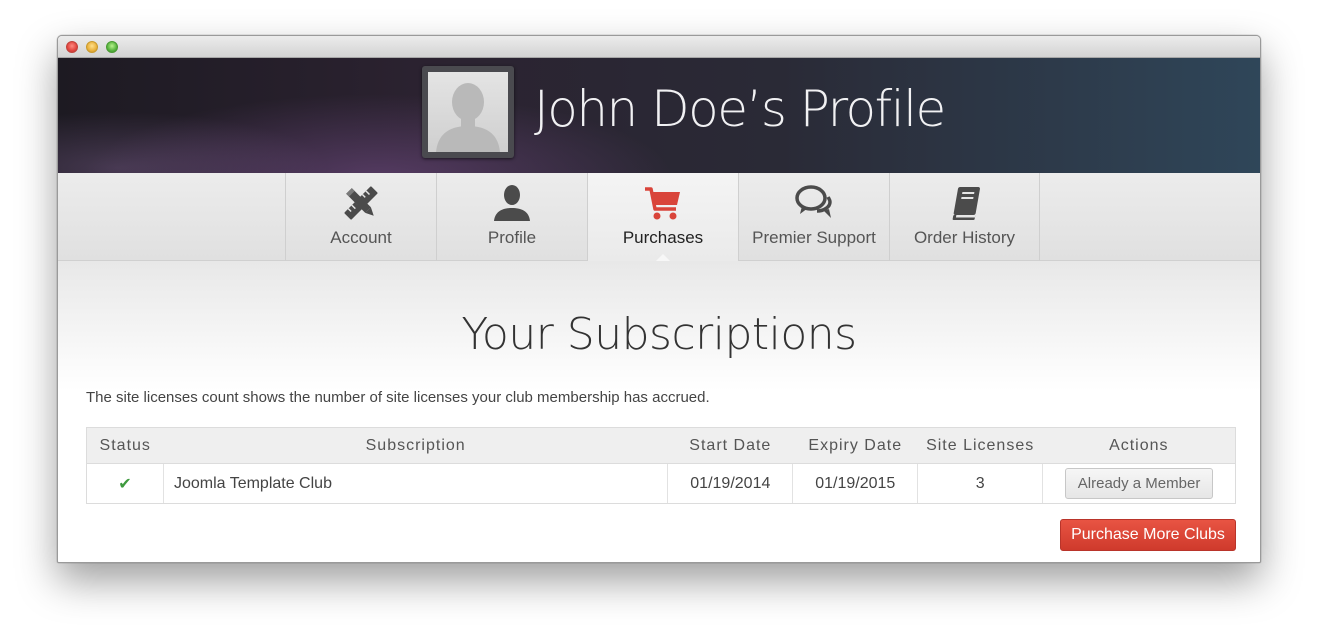 This screenshot has width=1318, height=642. I want to click on purchase-more-clubs-button: Purchase More Clubs, so click(1148, 535).